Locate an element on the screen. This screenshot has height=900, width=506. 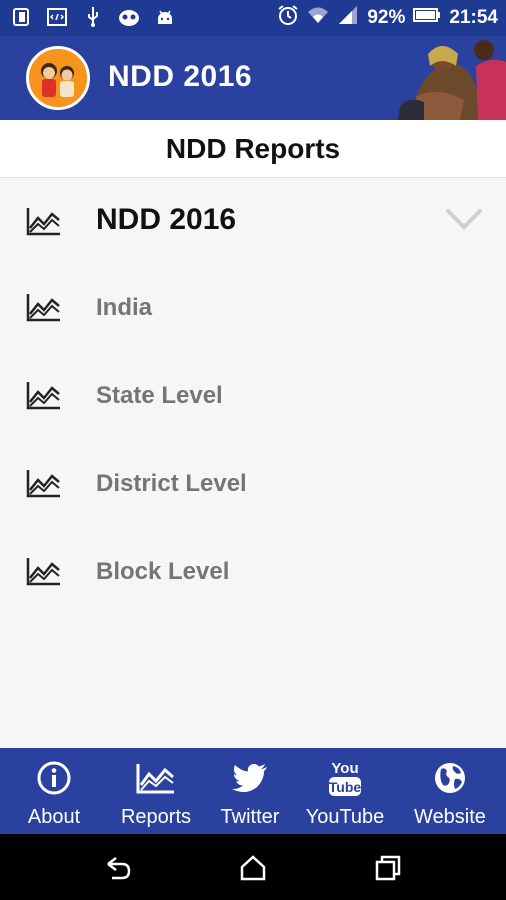
nav-website: Website is located at coordinates (450, 791).